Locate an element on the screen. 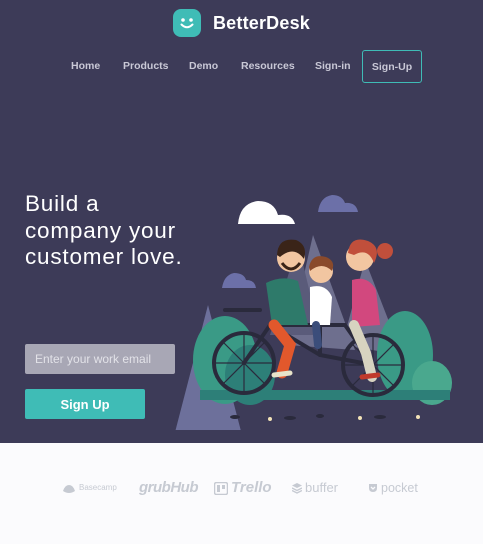 Image resolution: width=483 pixels, height=544 pixels. nav-sign-up-button: Sign-Up is located at coordinates (392, 66).